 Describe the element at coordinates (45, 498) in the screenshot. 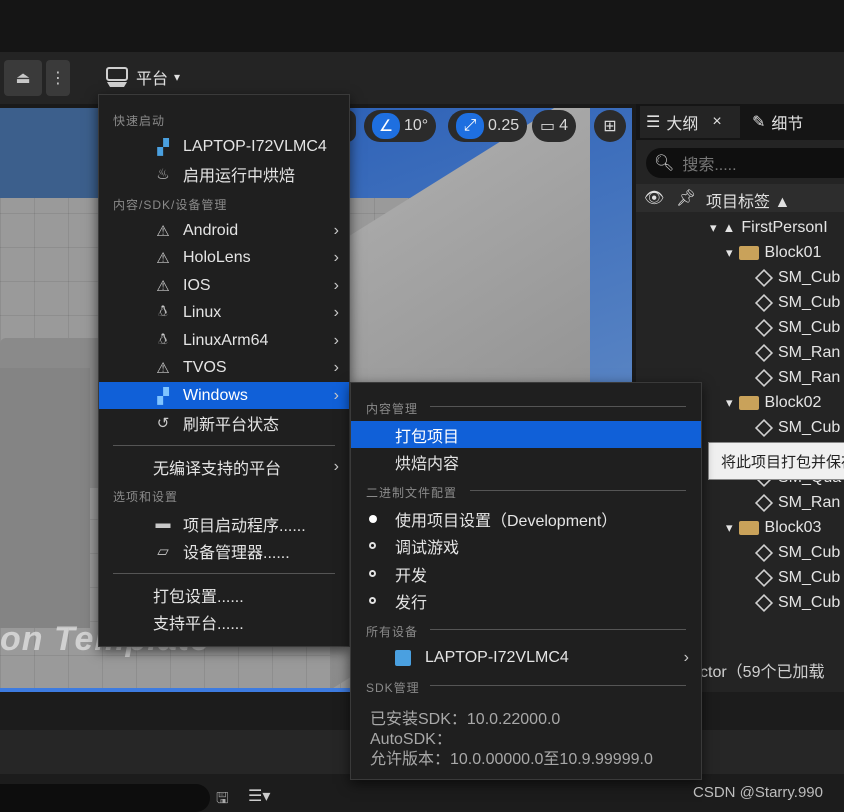

I see `viewport-block` at that location.